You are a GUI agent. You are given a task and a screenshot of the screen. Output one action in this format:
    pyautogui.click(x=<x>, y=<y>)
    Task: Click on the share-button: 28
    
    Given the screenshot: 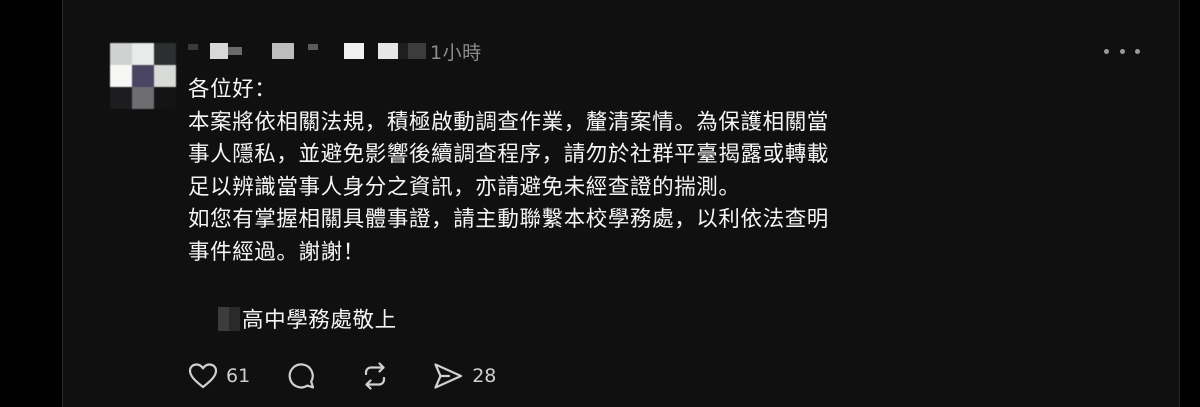 What is the action you would take?
    pyautogui.click(x=464, y=376)
    